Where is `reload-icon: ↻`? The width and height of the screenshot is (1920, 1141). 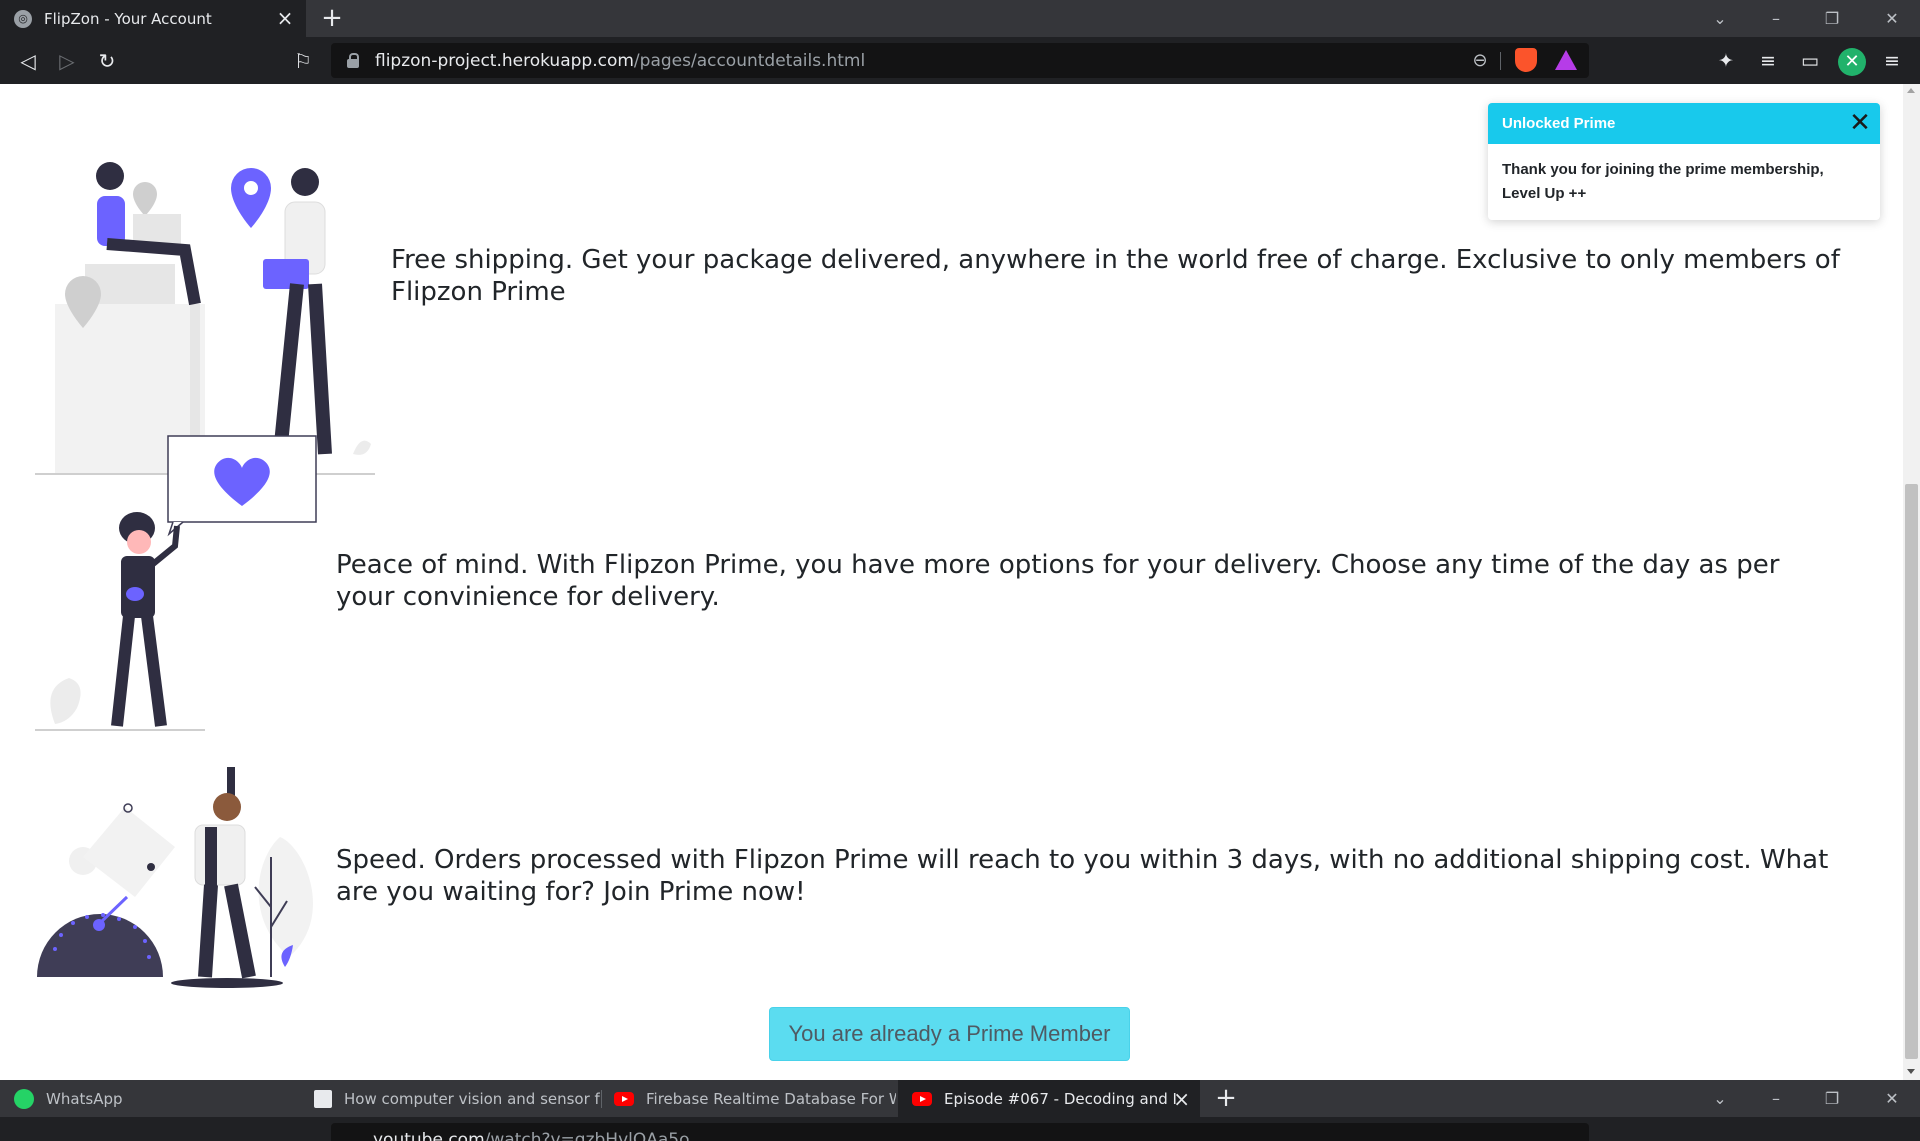
reload-icon: ↻ is located at coordinates (107, 61).